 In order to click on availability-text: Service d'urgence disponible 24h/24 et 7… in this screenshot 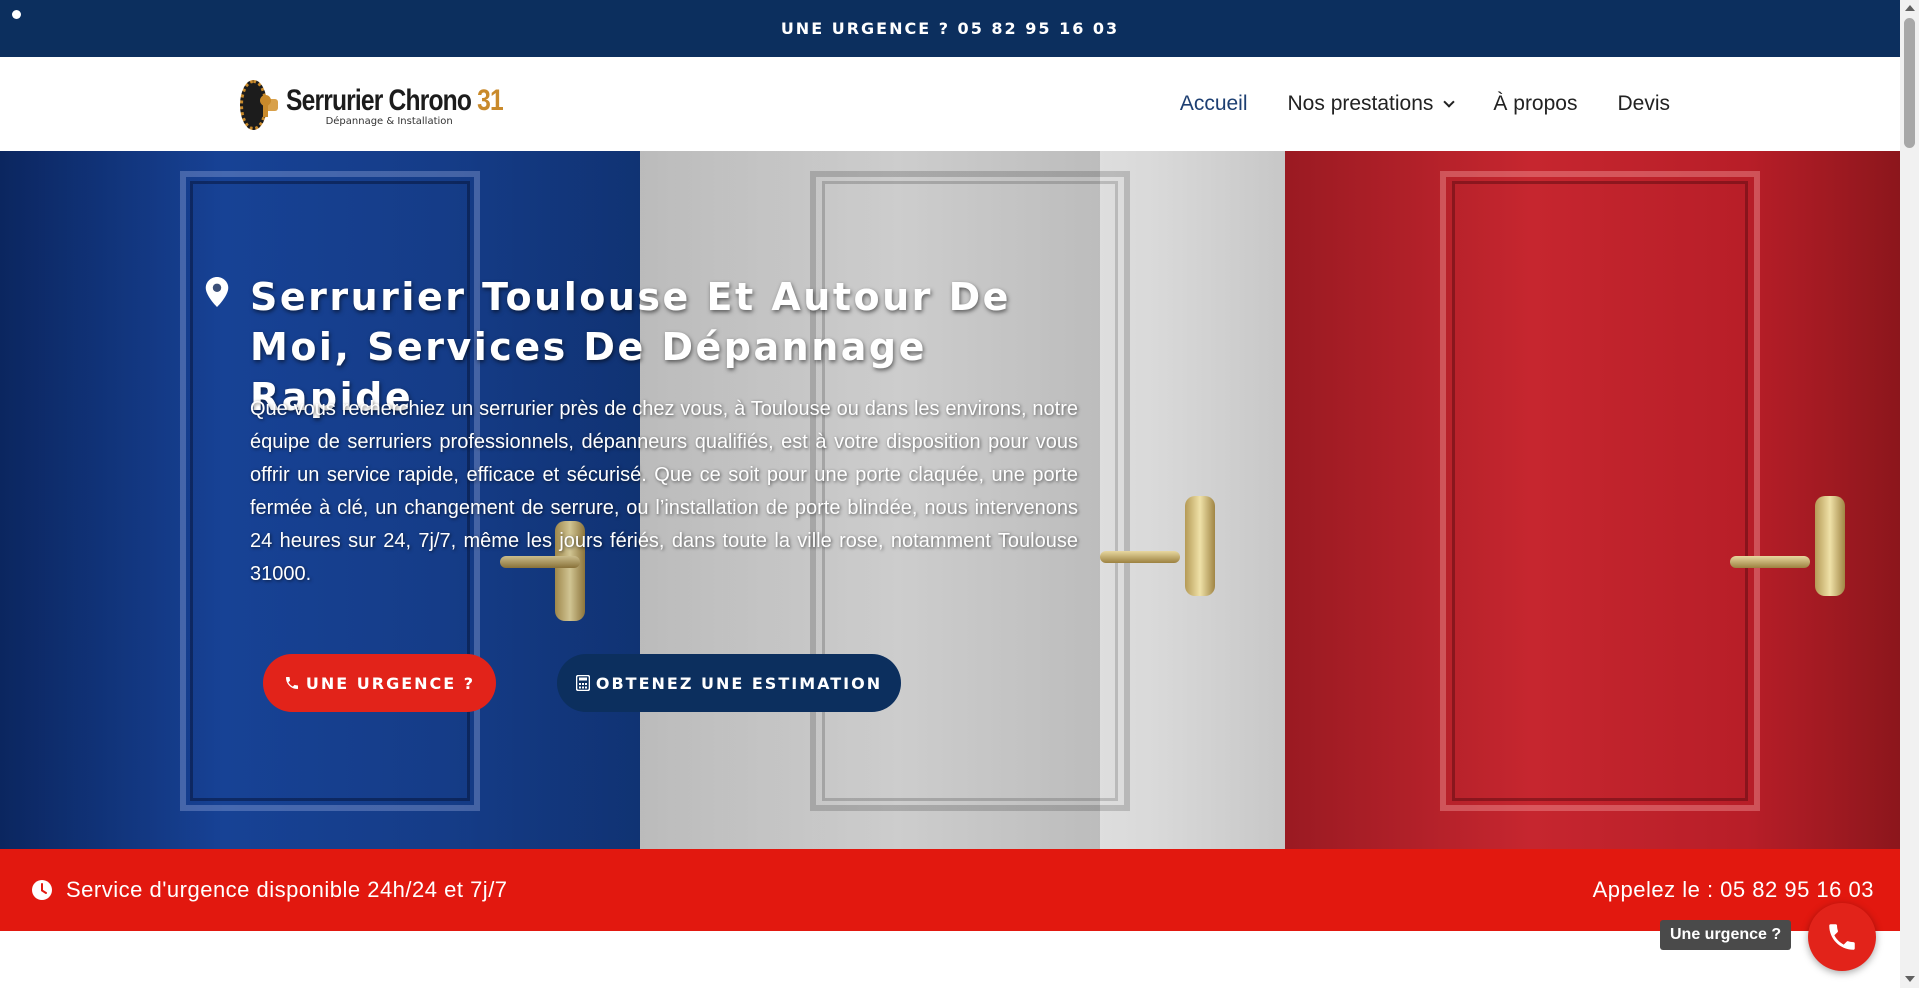, I will do `click(287, 889)`.